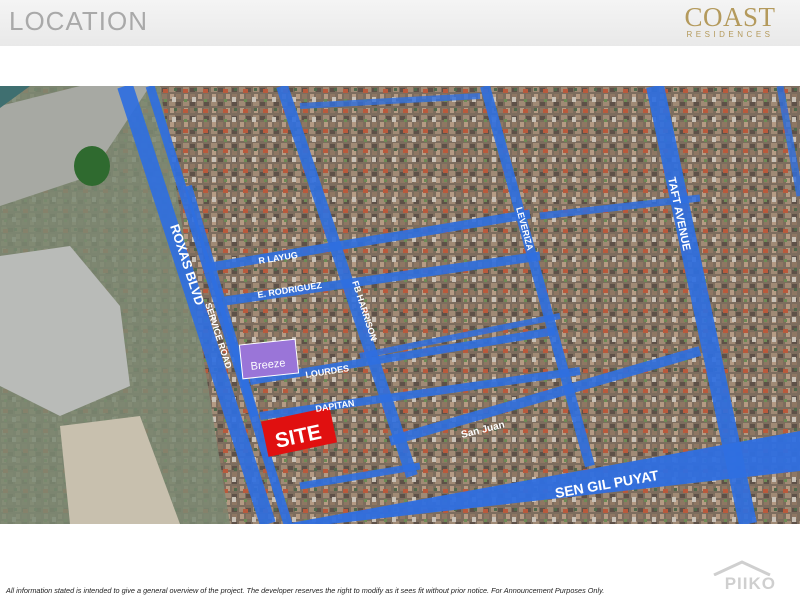 The width and height of the screenshot is (800, 599). What do you see at coordinates (78, 21) in the screenshot?
I see `page-title: LOCATION` at bounding box center [78, 21].